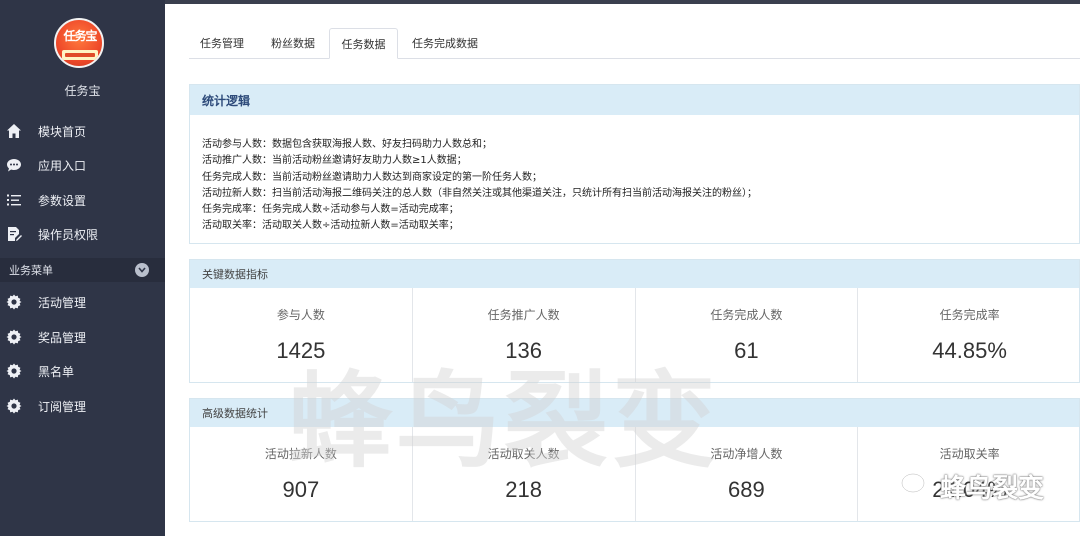  Describe the element at coordinates (62, 200) in the screenshot. I see `sidebar-item-label: 参数设置` at that location.